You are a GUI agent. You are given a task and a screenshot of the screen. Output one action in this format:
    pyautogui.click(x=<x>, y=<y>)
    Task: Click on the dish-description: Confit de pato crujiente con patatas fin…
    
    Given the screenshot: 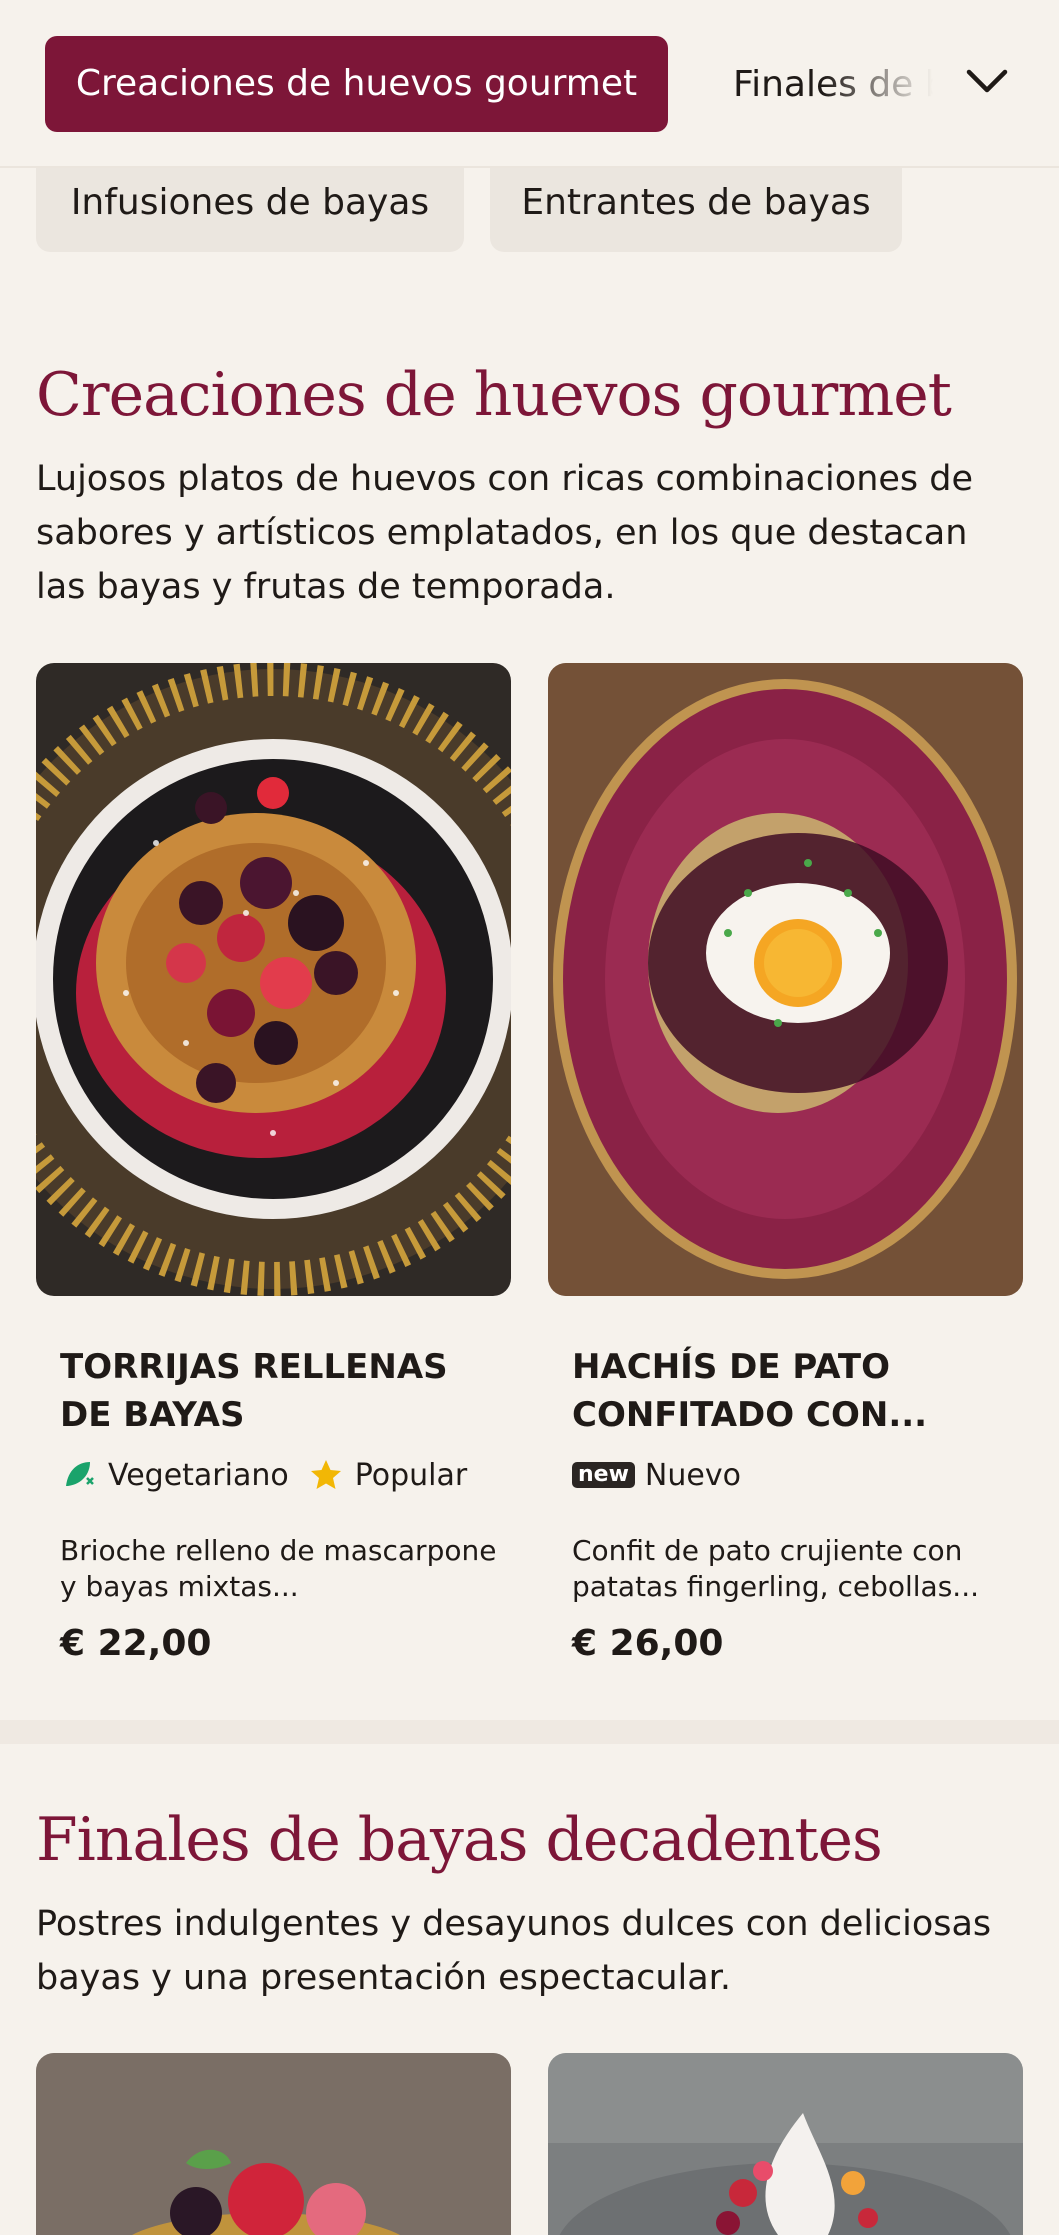 What is the action you would take?
    pyautogui.click(x=775, y=1568)
    